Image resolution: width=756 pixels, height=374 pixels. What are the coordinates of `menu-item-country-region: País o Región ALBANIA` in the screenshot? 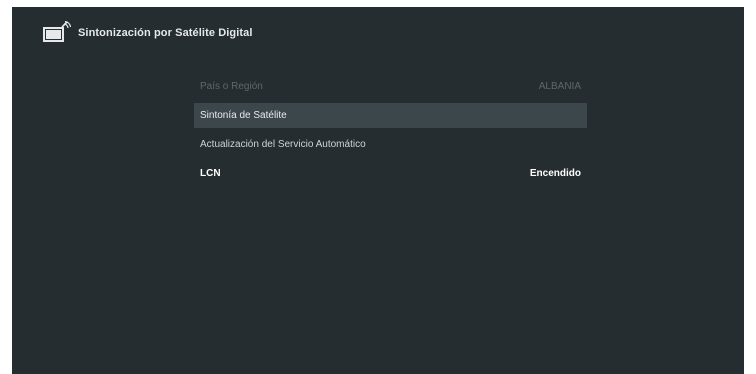 It's located at (390, 86).